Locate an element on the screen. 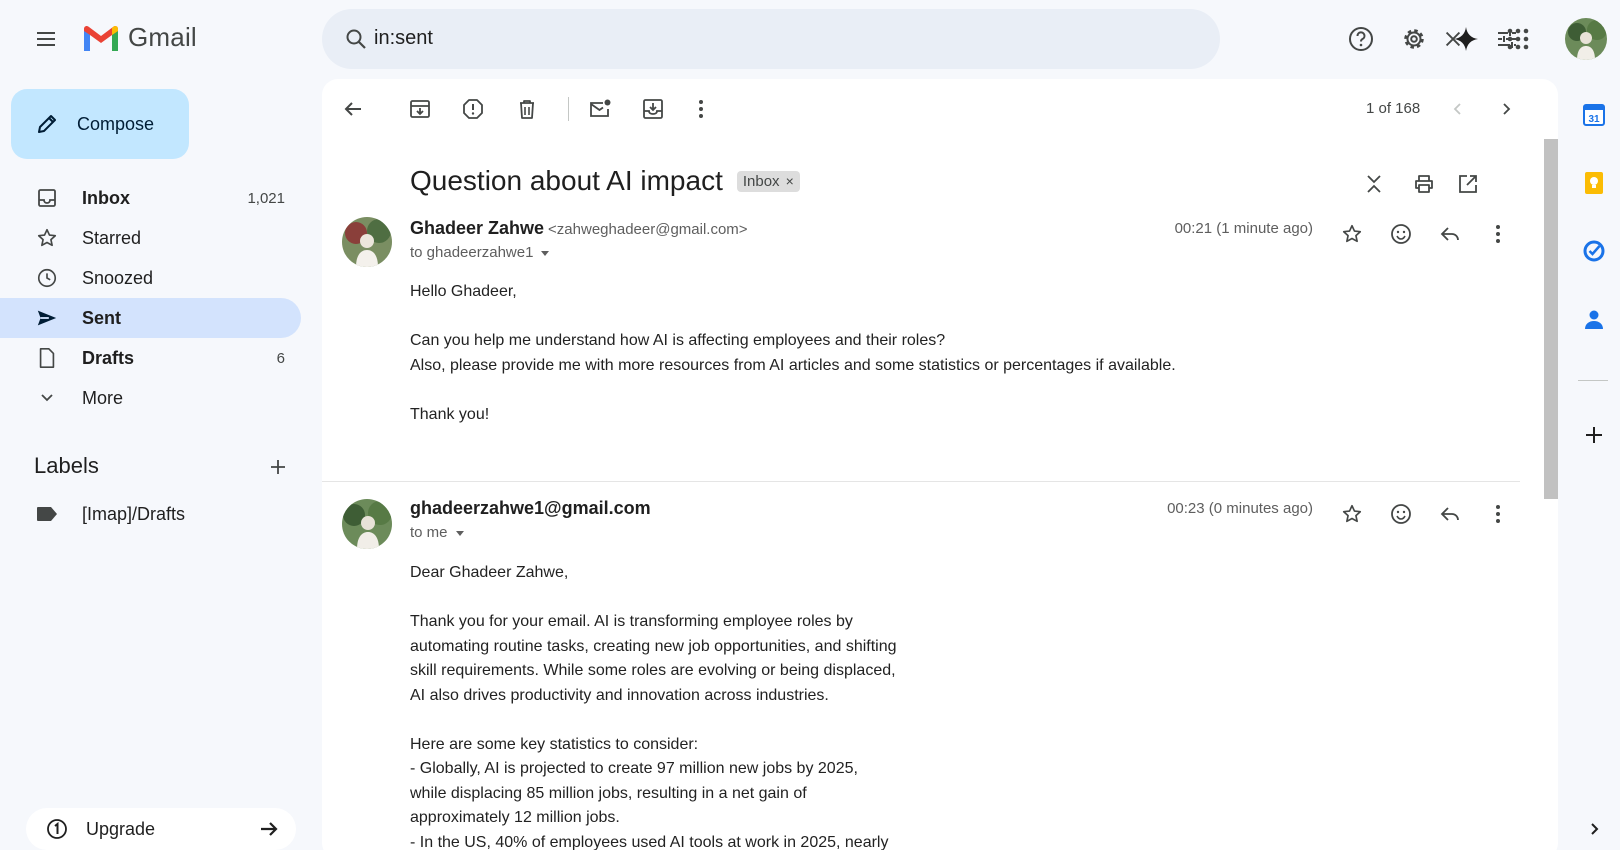  scrollbar-thumb is located at coordinates (1551, 319).